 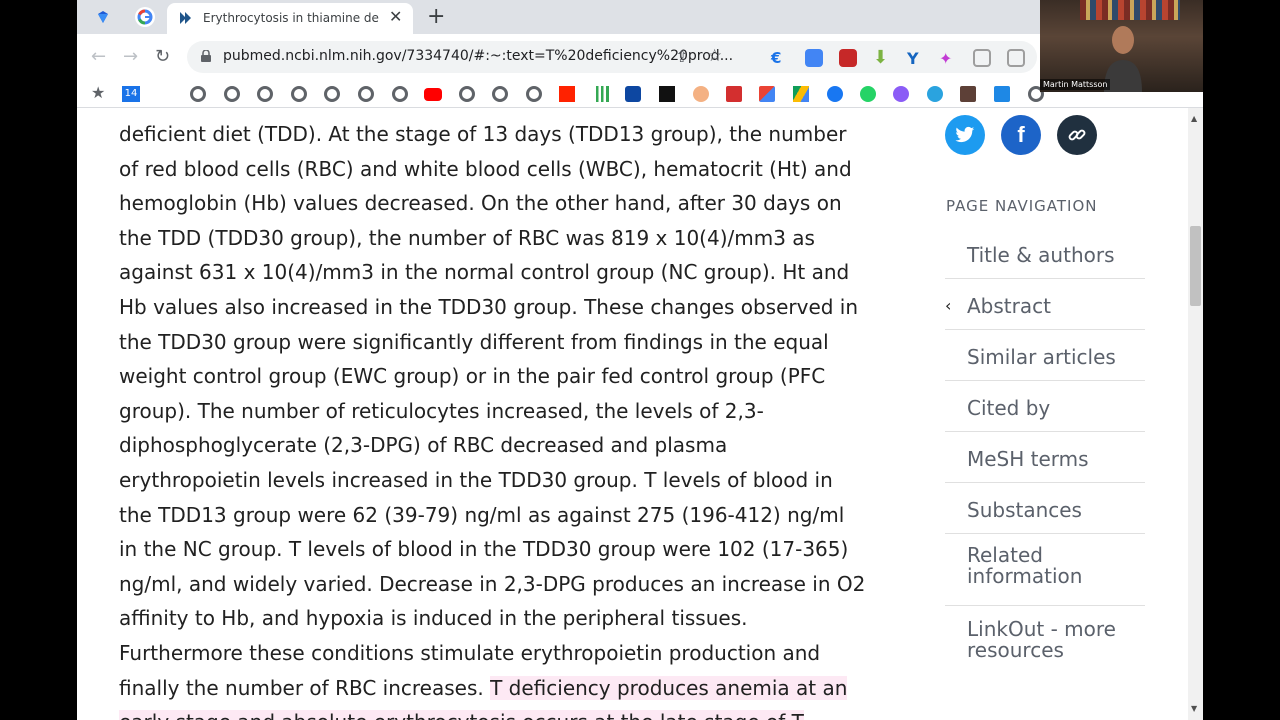 What do you see at coordinates (185, 18) in the screenshot?
I see `pubmed-favicon-icon` at bounding box center [185, 18].